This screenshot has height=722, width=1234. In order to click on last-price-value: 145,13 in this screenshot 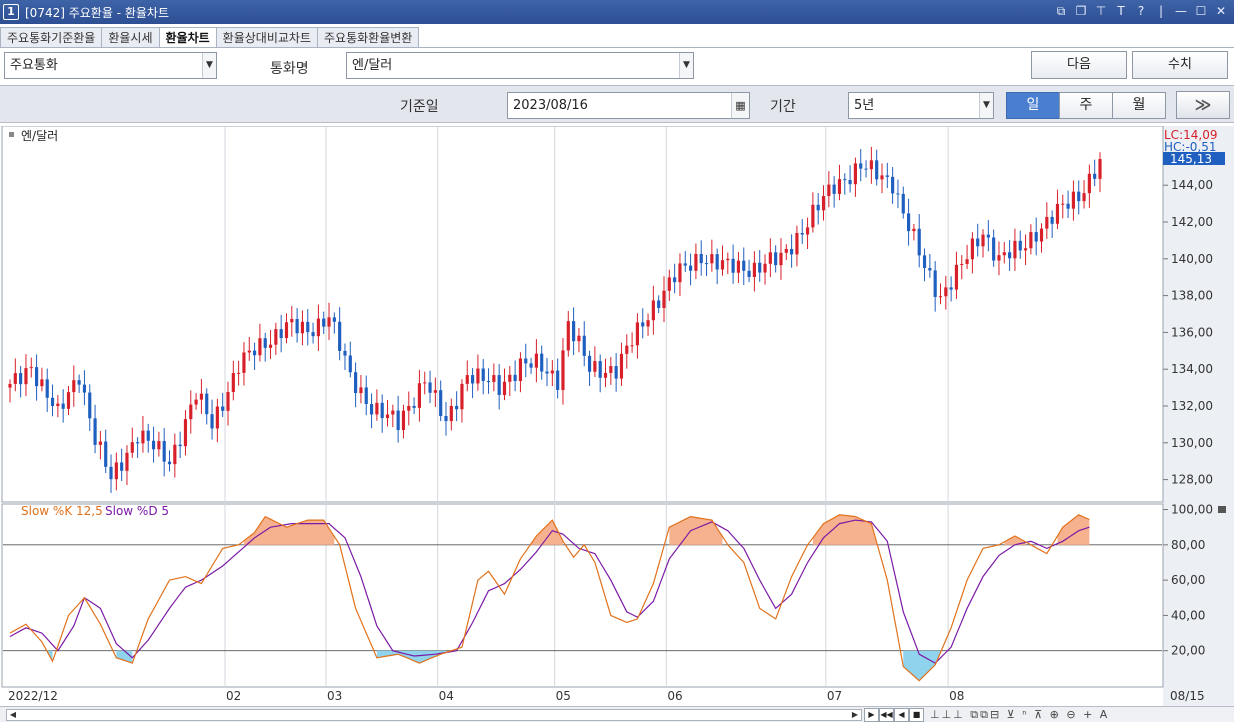, I will do `click(1191, 159)`.